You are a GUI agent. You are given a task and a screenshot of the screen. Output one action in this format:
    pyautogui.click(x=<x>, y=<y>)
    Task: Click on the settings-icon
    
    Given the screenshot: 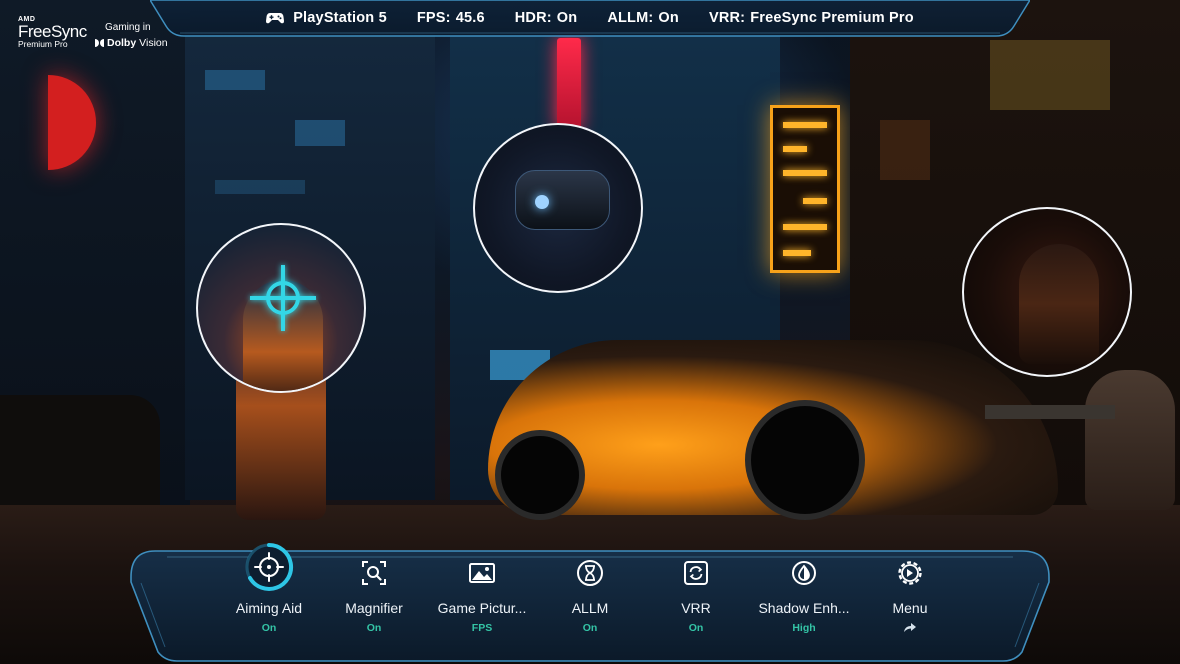 What is the action you would take?
    pyautogui.click(x=910, y=573)
    